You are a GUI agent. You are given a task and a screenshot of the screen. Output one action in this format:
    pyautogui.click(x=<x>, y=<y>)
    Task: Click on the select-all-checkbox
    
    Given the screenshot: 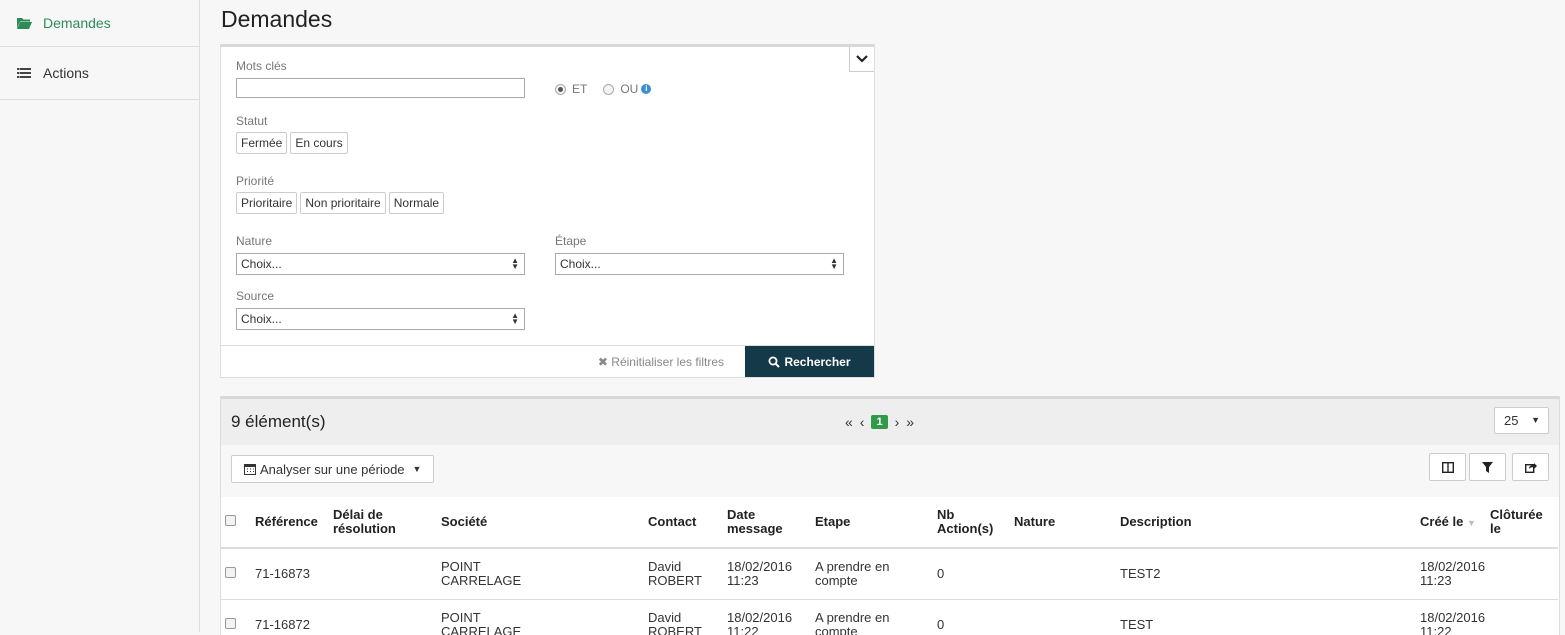 What is the action you would take?
    pyautogui.click(x=230, y=520)
    